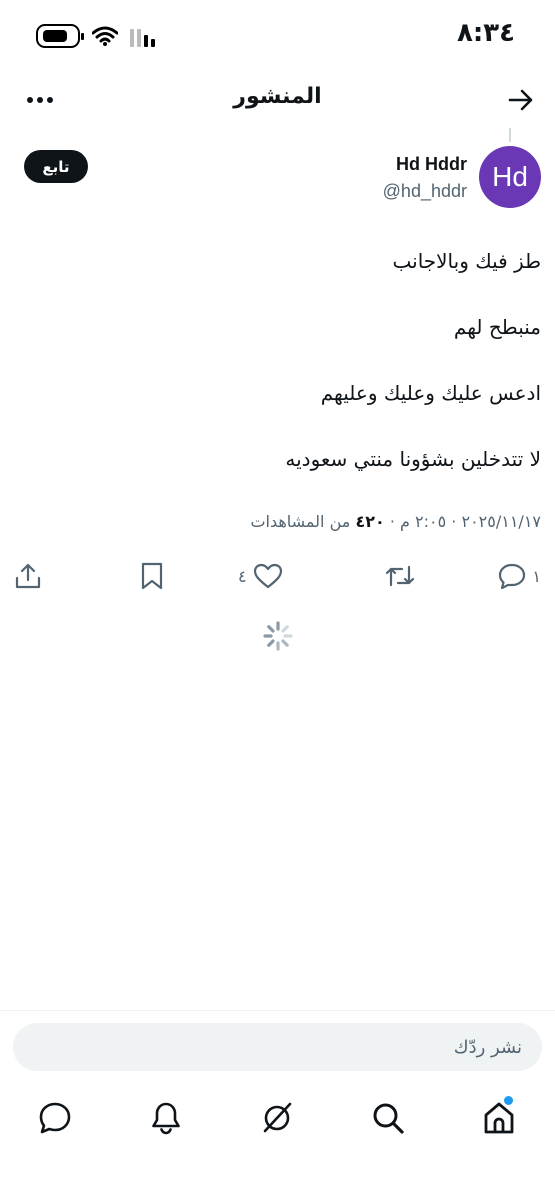  What do you see at coordinates (431, 164) in the screenshot?
I see `author-name: Hd Hddr` at bounding box center [431, 164].